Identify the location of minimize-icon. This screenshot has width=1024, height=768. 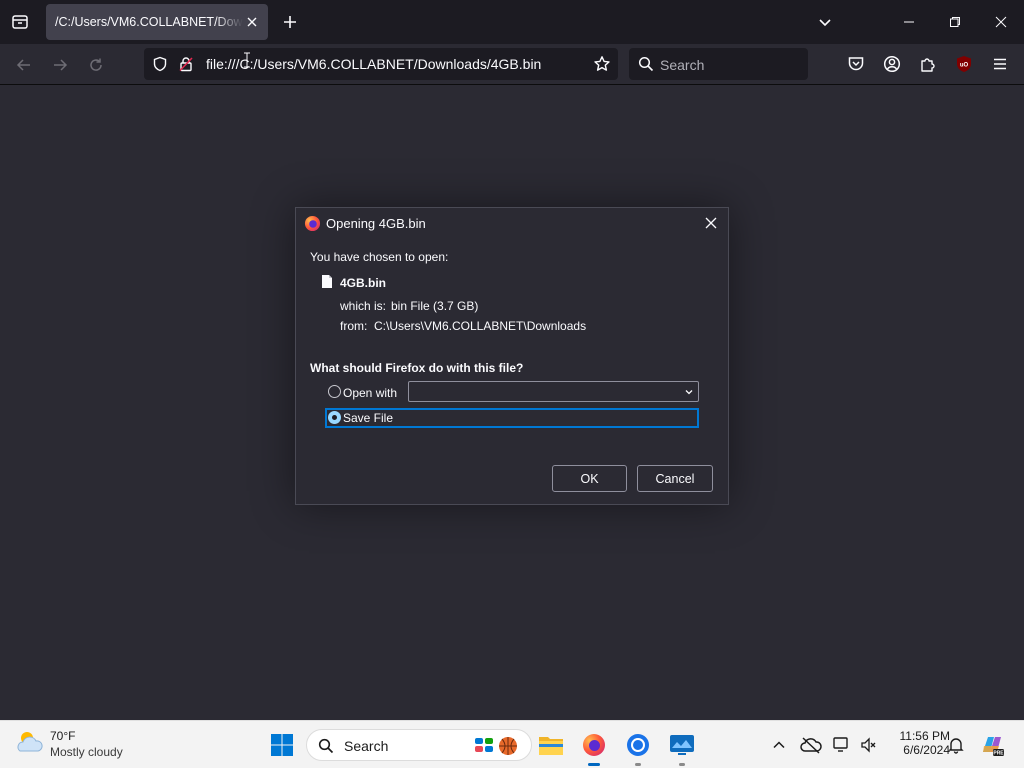
(909, 22).